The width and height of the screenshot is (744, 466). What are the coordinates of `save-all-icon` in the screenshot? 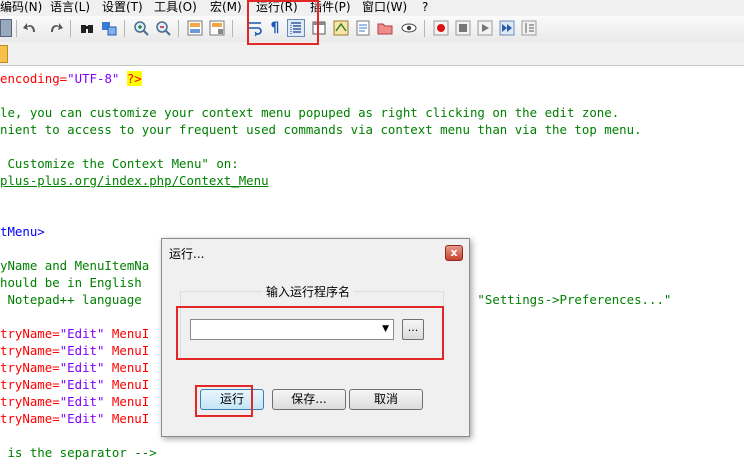 It's located at (6, 28).